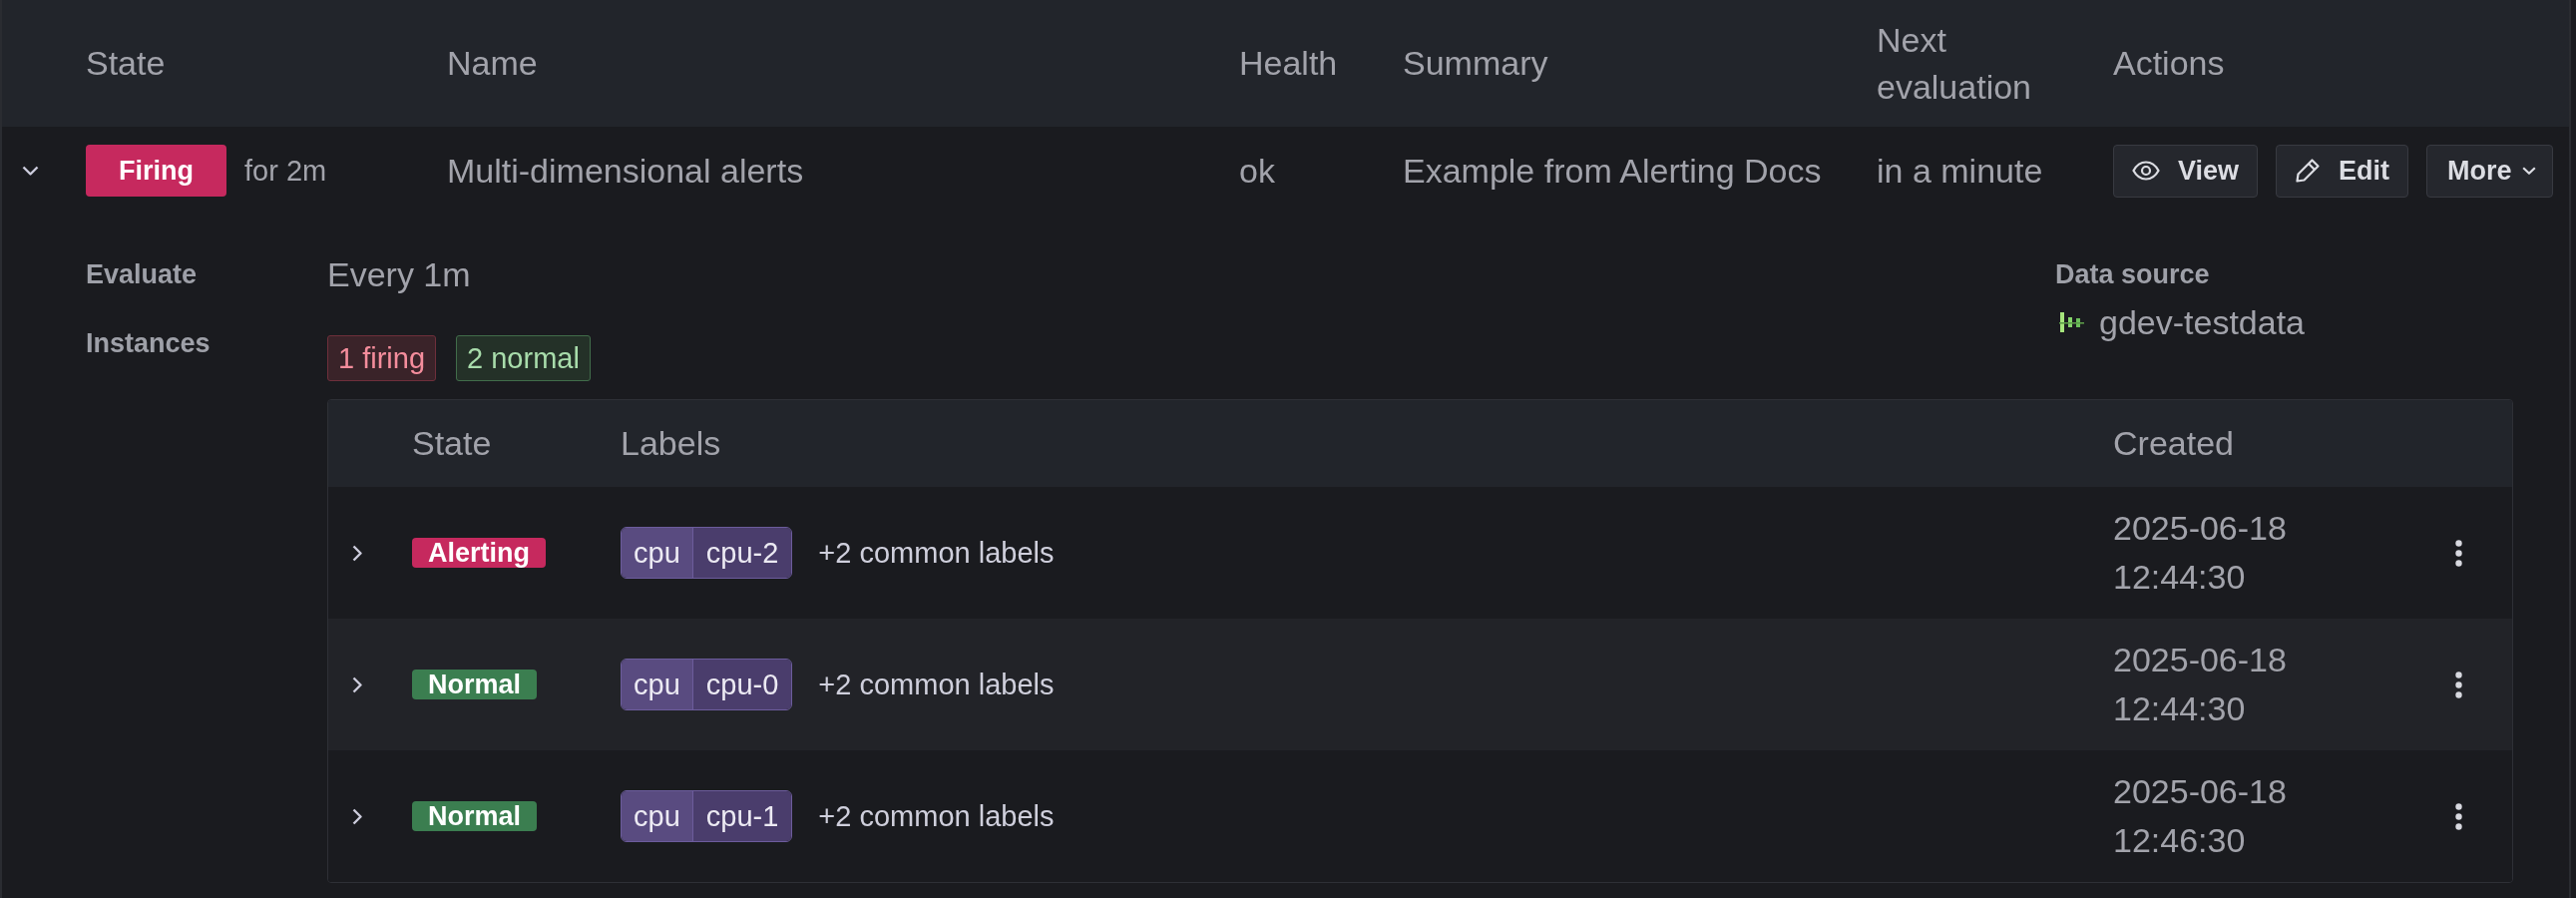 Image resolution: width=2576 pixels, height=898 pixels. What do you see at coordinates (2342, 171) in the screenshot?
I see `edit-button: Edit` at bounding box center [2342, 171].